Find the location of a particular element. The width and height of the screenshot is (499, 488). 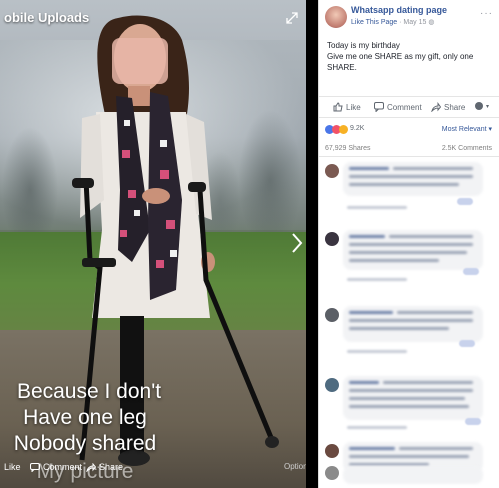

caption-line: Nobody shared is located at coordinates (85, 443).